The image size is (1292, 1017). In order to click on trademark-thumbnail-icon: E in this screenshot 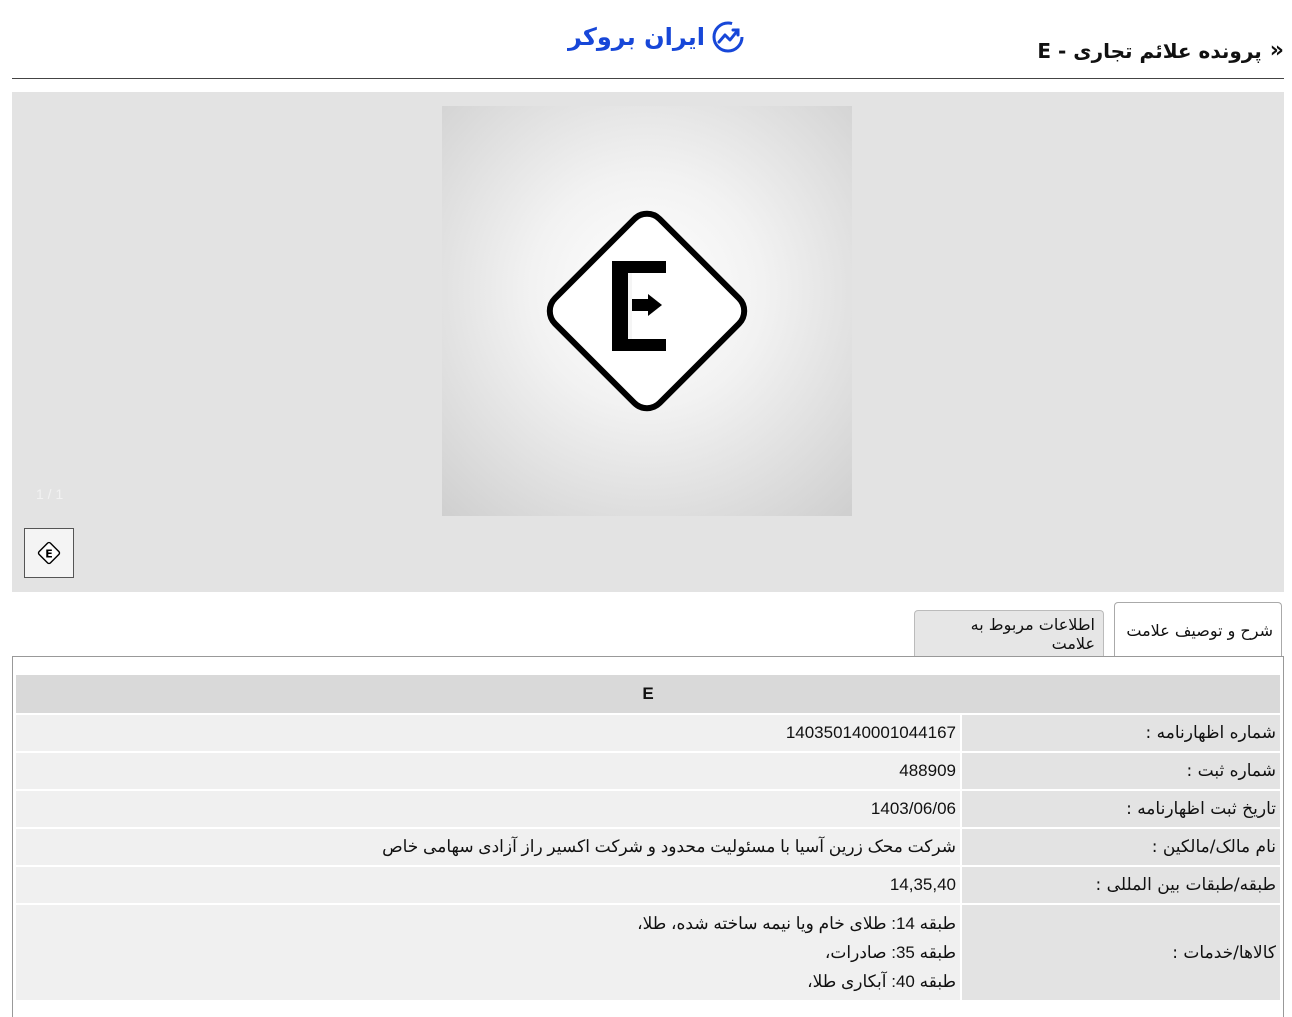, I will do `click(49, 553)`.